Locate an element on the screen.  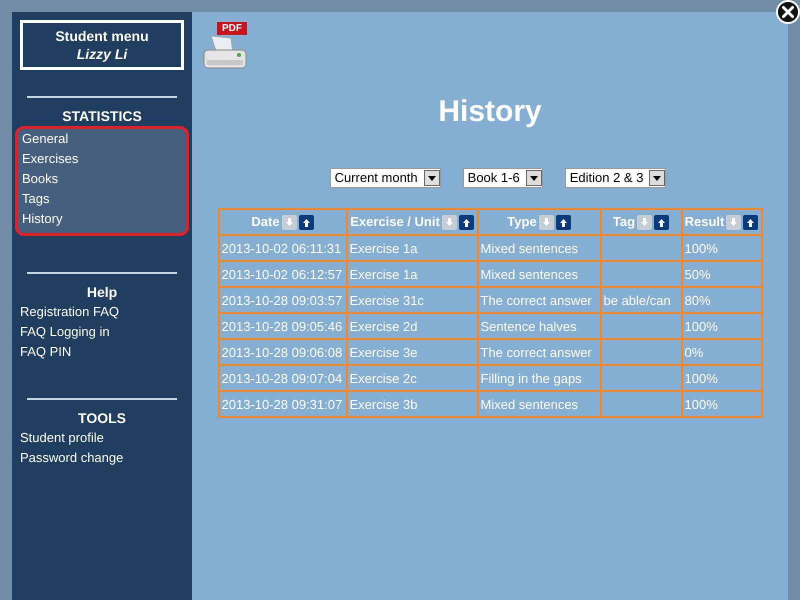
table-cell: 2013-10-28 09:05:46 is located at coordinates (282, 326).